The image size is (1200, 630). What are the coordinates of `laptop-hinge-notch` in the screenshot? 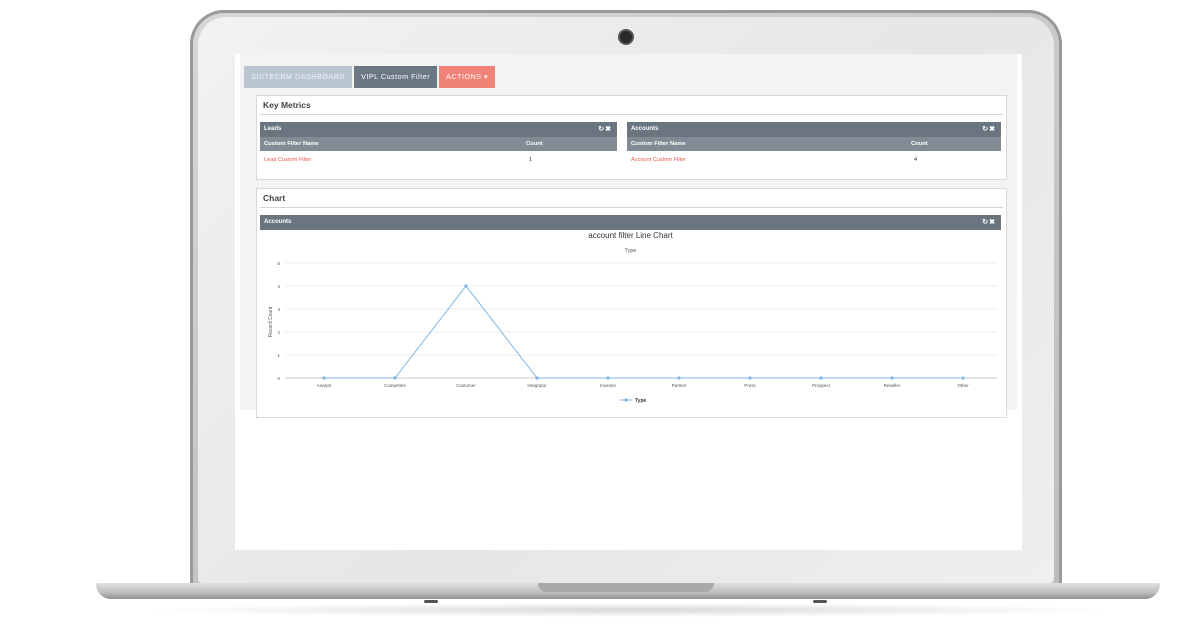 It's located at (626, 587).